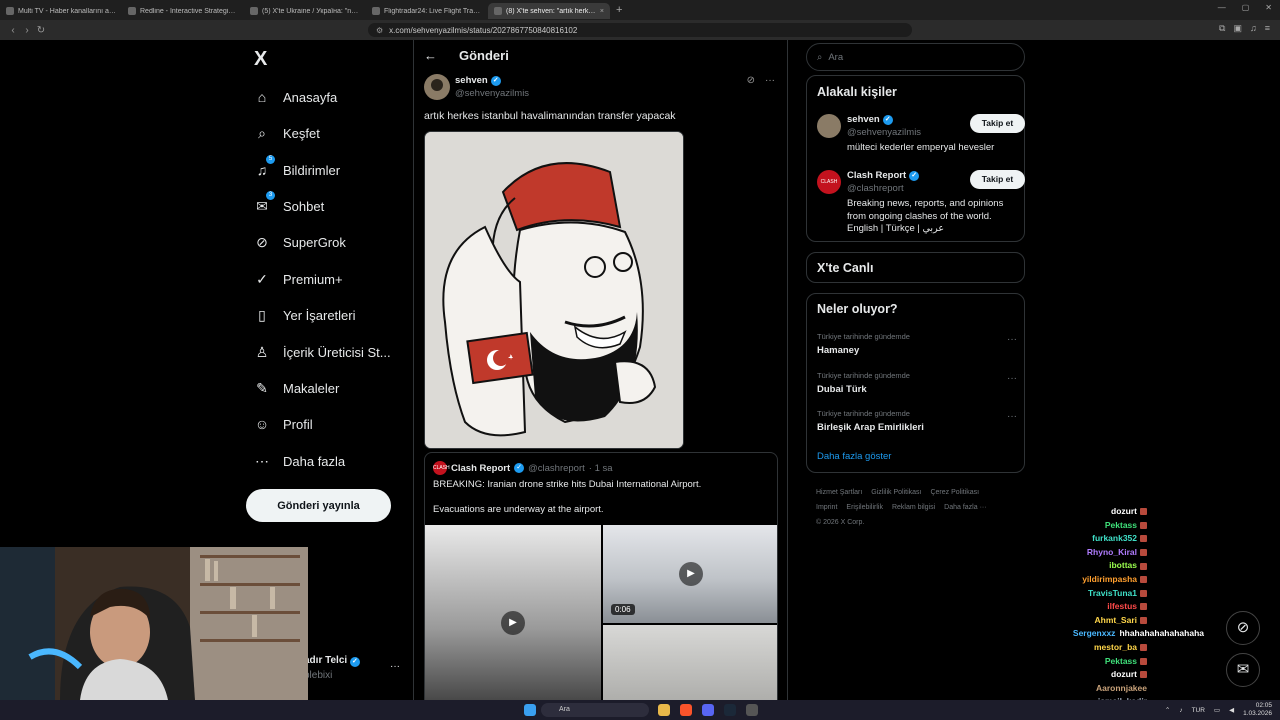 This screenshot has height=720, width=1280. I want to click on browser-tab: Redline - Interactive Strategic Map, so click(183, 11).